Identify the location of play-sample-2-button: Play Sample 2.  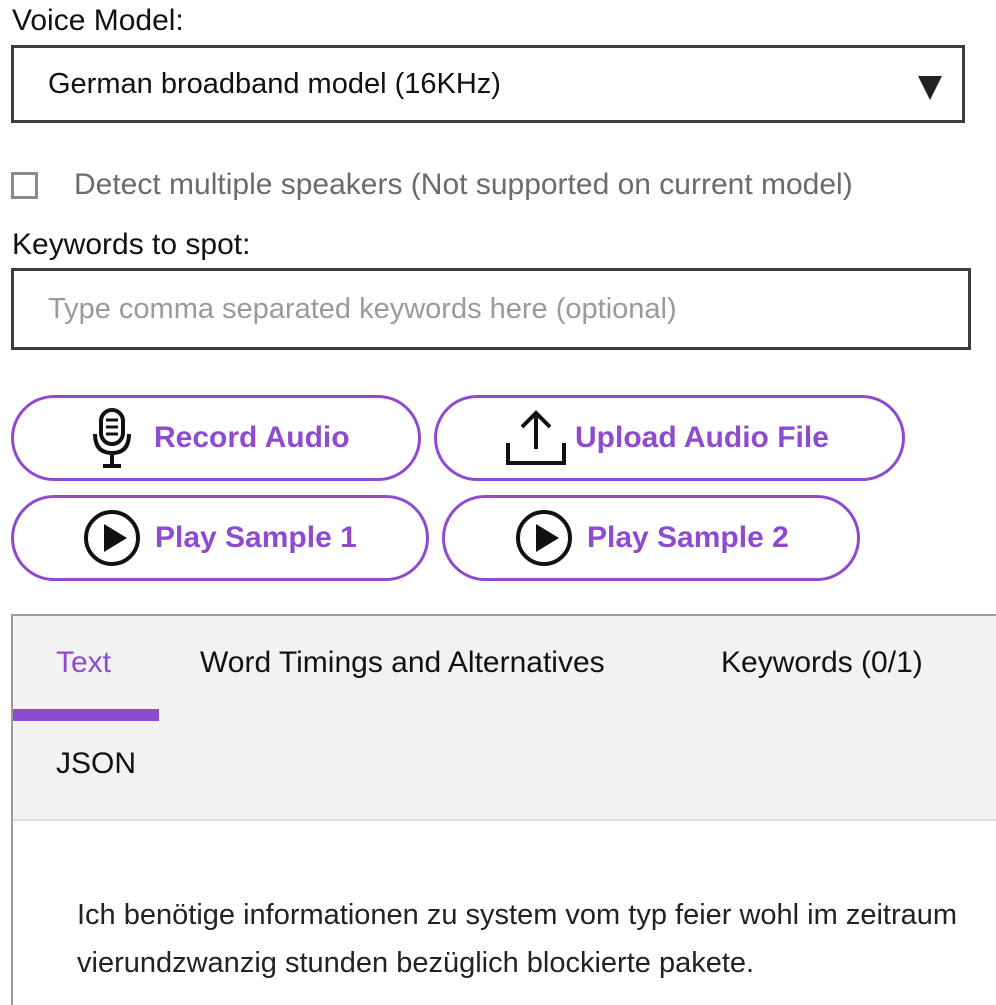
(651, 538).